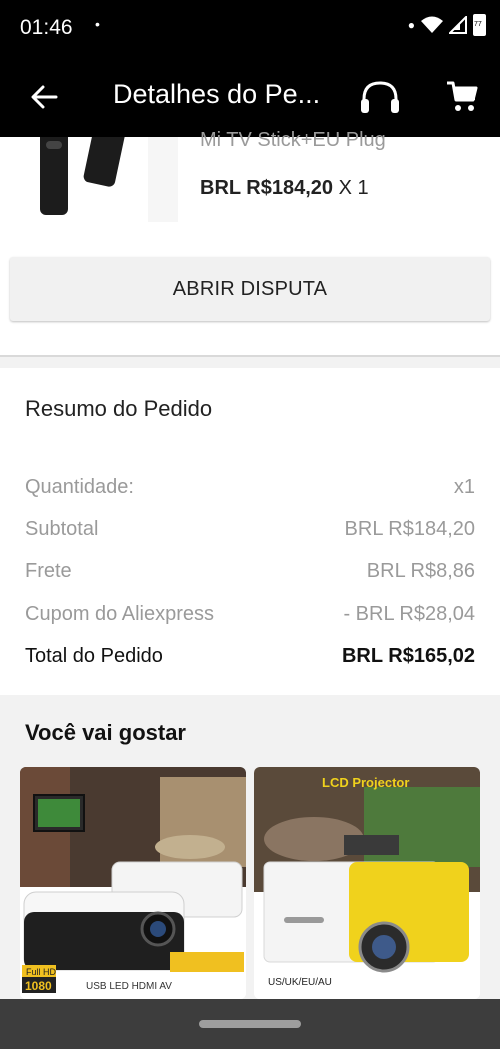 Image resolution: width=500 pixels, height=1049 pixels. Describe the element at coordinates (250, 614) in the screenshot. I see `summary-row-coupon: Cupom do Aliexpress - BRL R$28,04` at that location.